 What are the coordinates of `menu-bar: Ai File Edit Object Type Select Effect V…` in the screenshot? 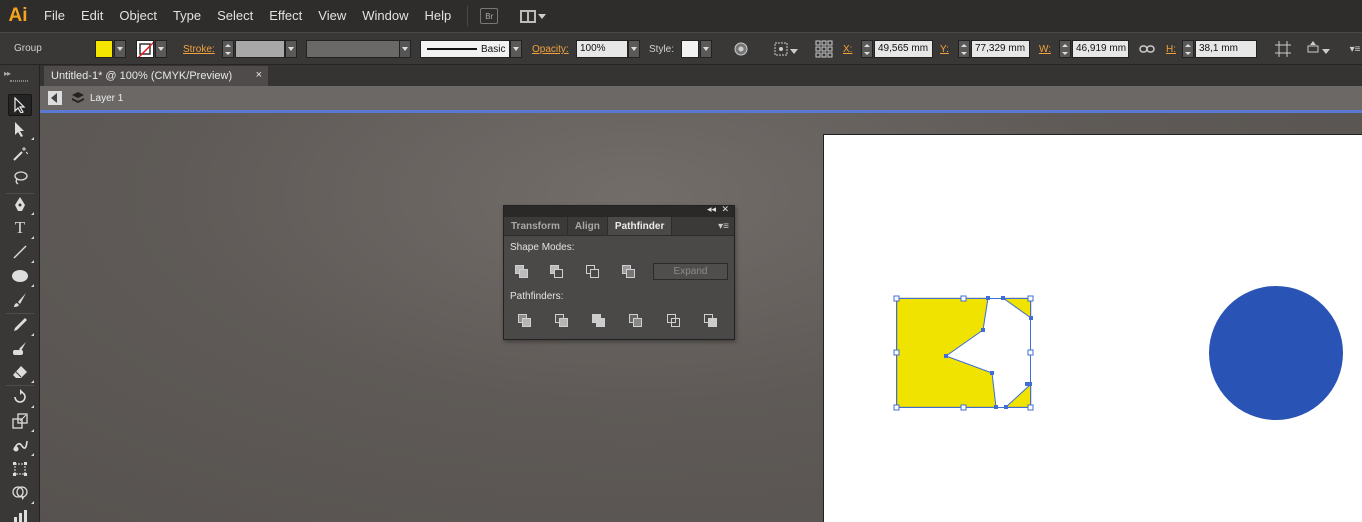 It's located at (681, 16).